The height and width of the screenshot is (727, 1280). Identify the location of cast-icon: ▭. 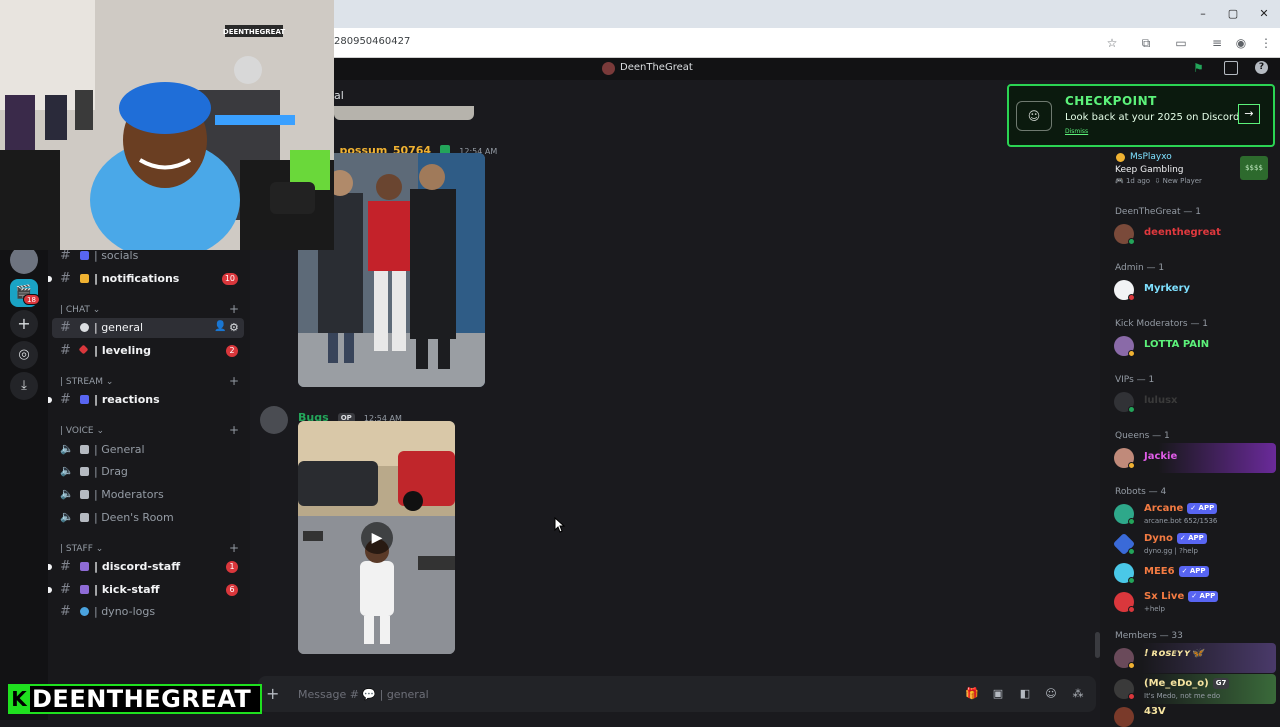
(1181, 43).